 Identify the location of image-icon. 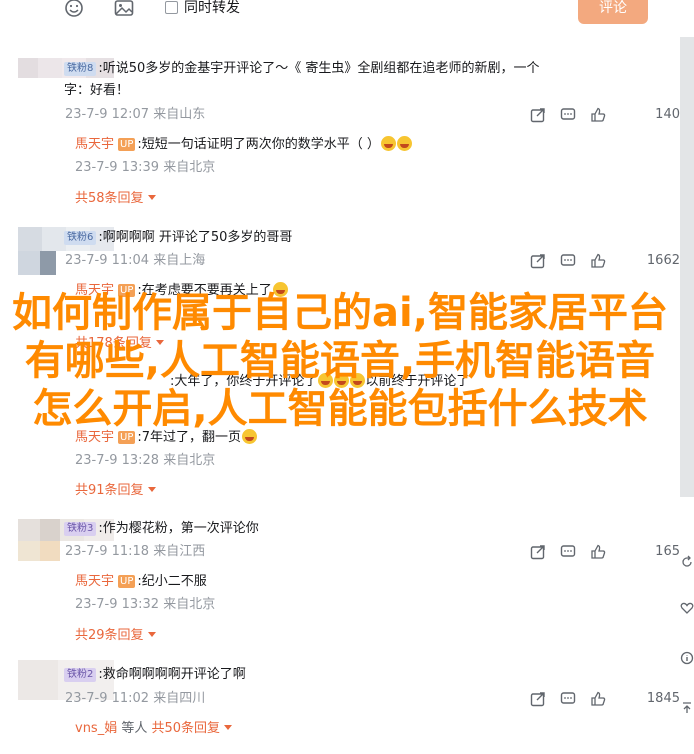
(124, 9).